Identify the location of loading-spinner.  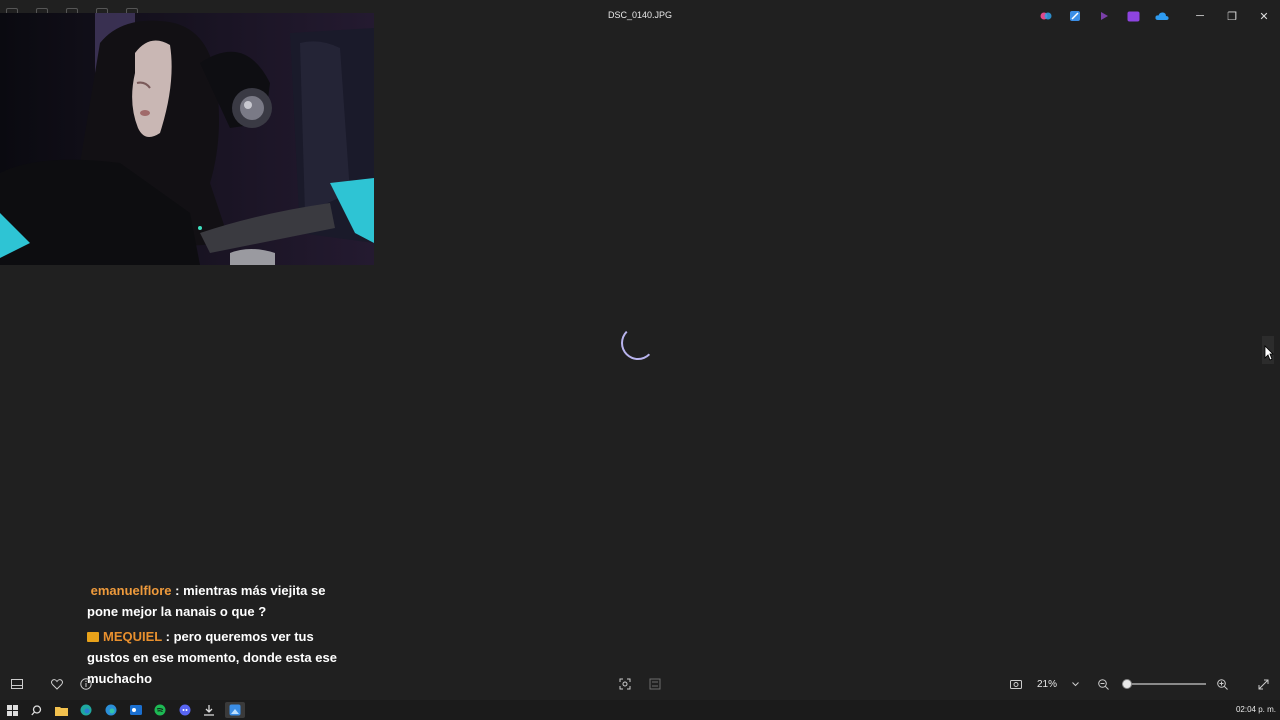
(638, 343).